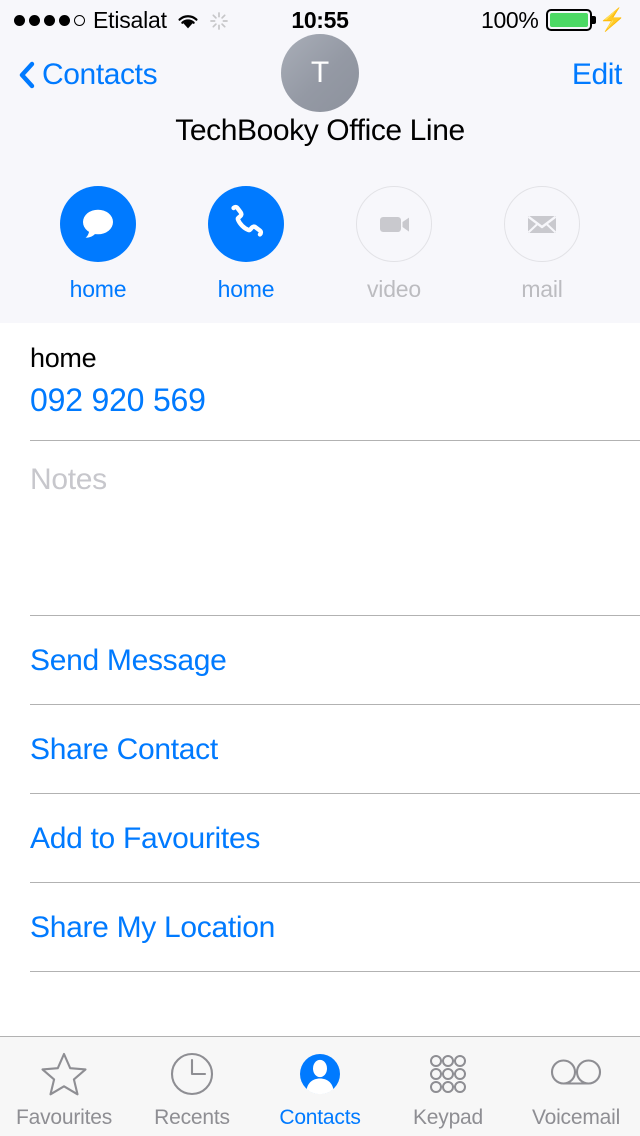  I want to click on back-button-label: Contacts, so click(100, 74).